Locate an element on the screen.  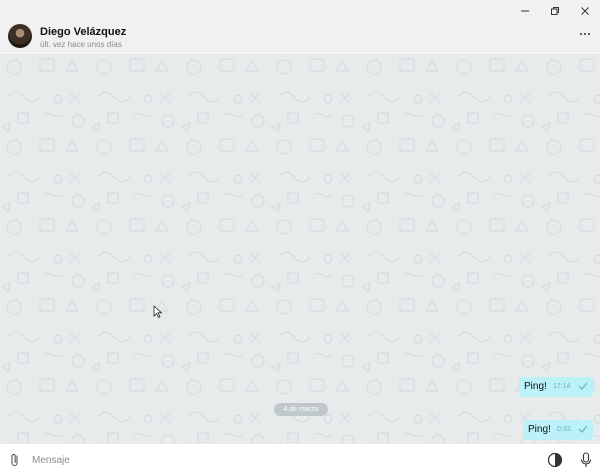
emoji-button is located at coordinates (555, 462).